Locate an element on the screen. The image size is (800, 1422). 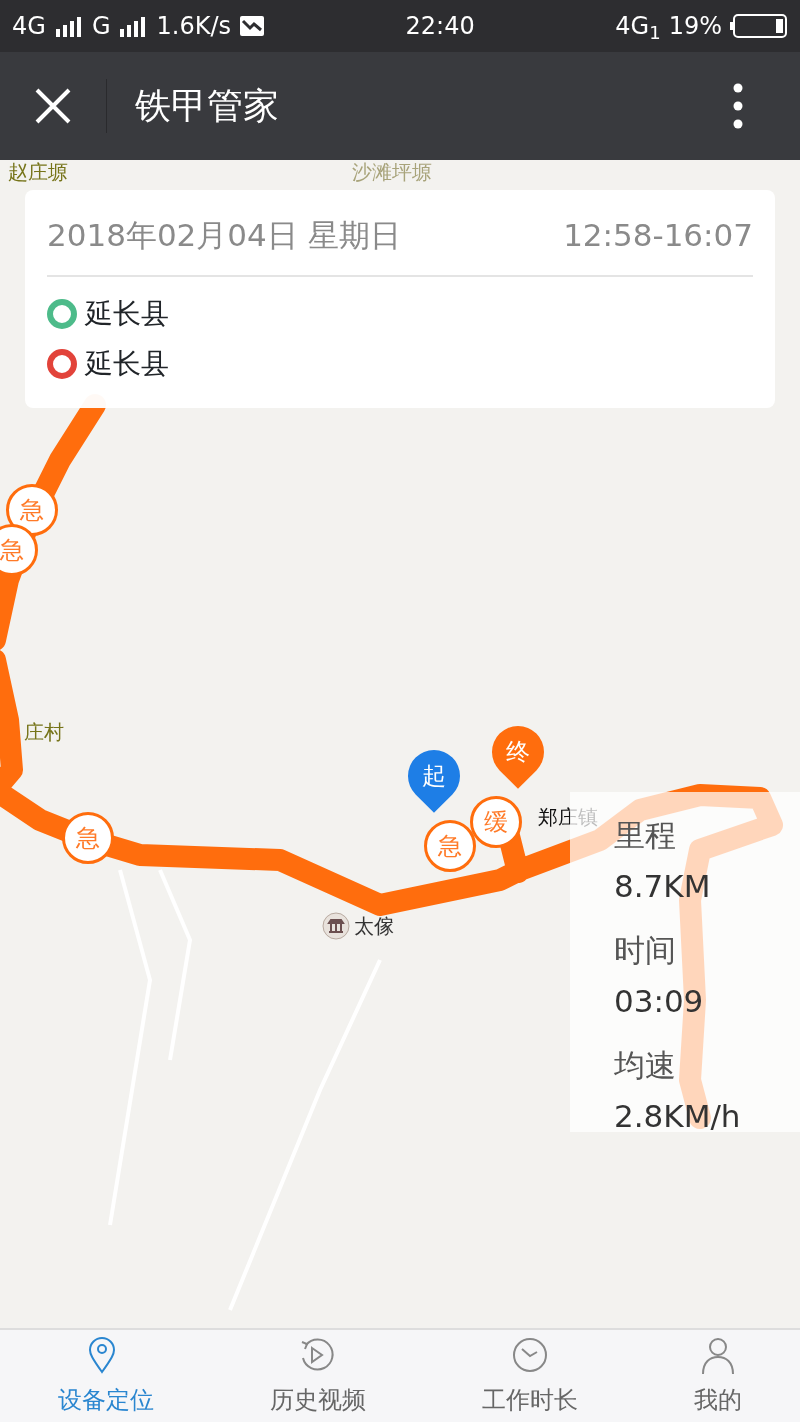
clock: 22:40 is located at coordinates (440, 26).